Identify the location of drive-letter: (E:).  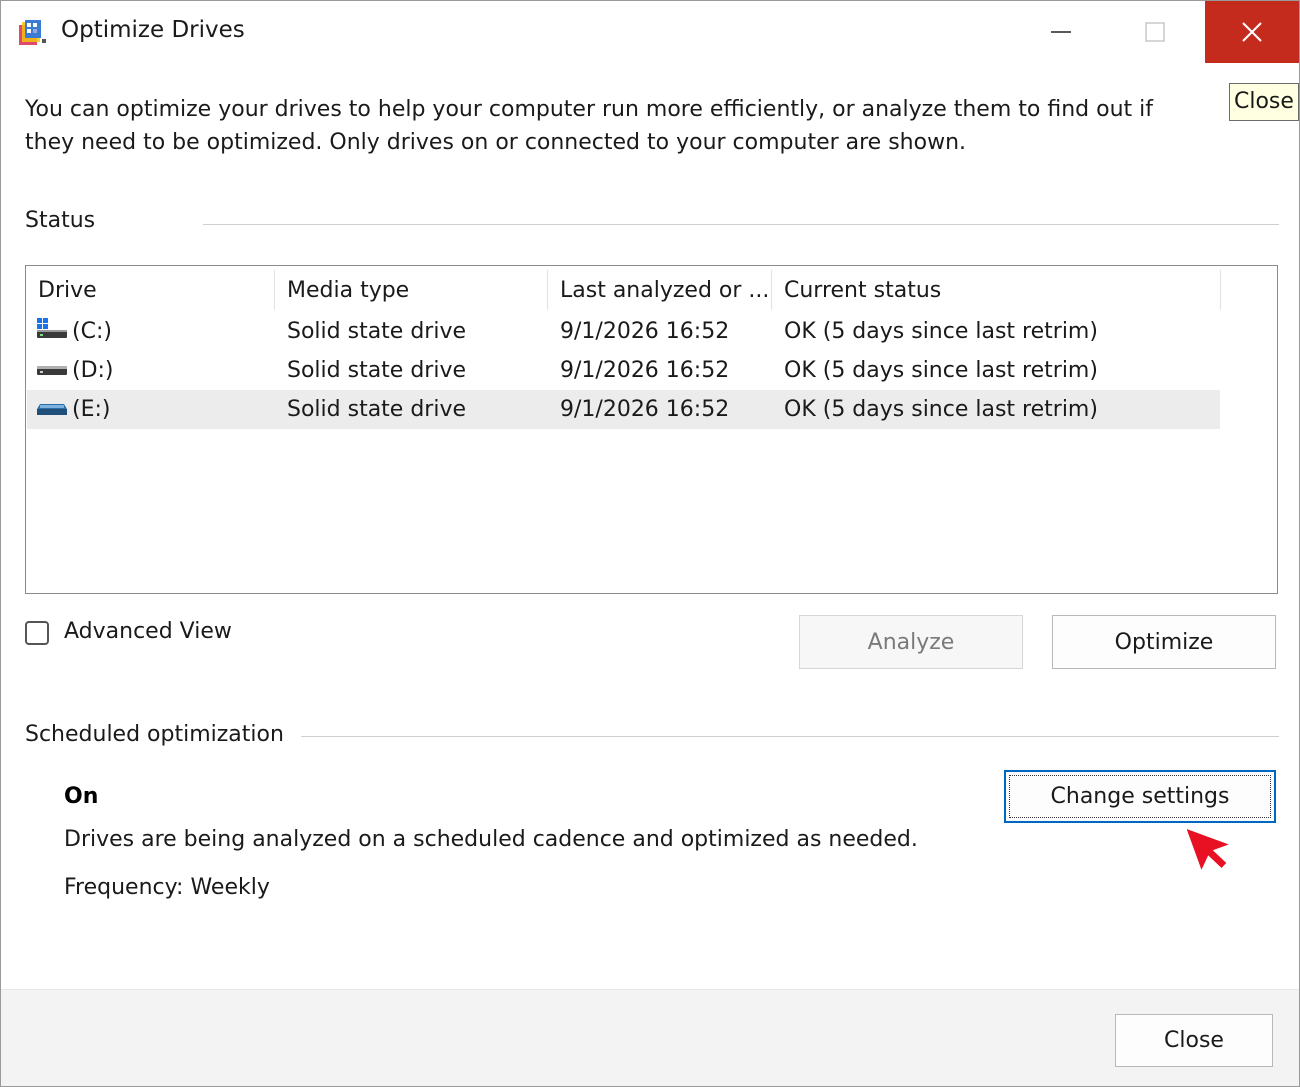
(91, 409).